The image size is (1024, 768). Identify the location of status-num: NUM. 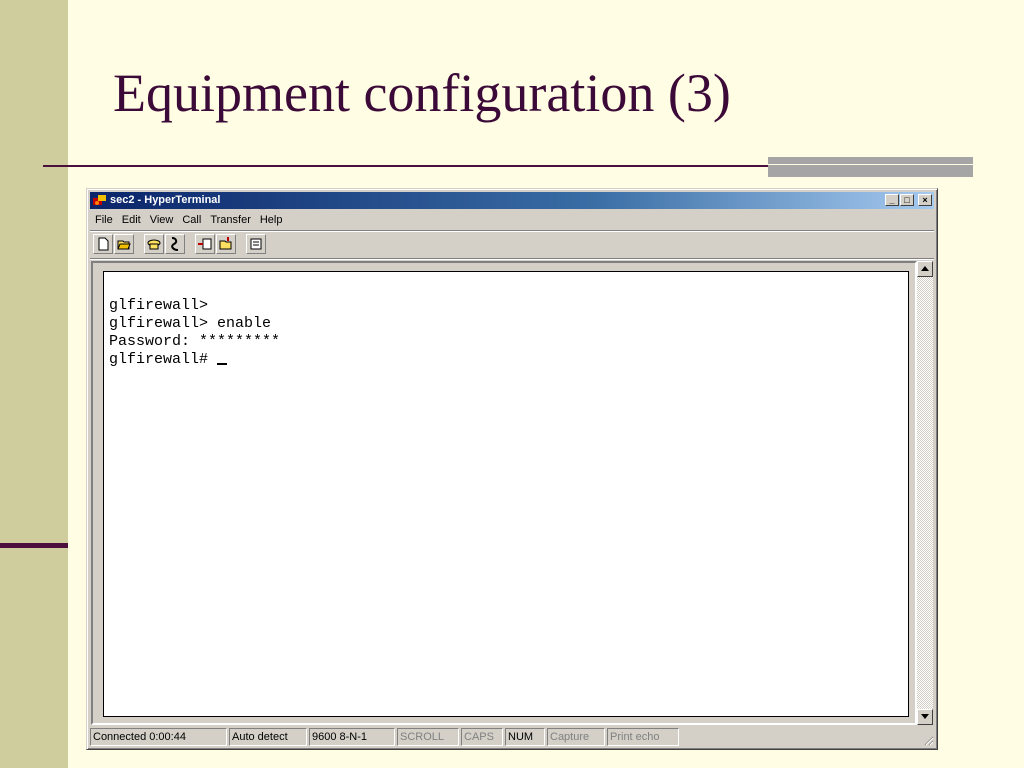
(525, 737).